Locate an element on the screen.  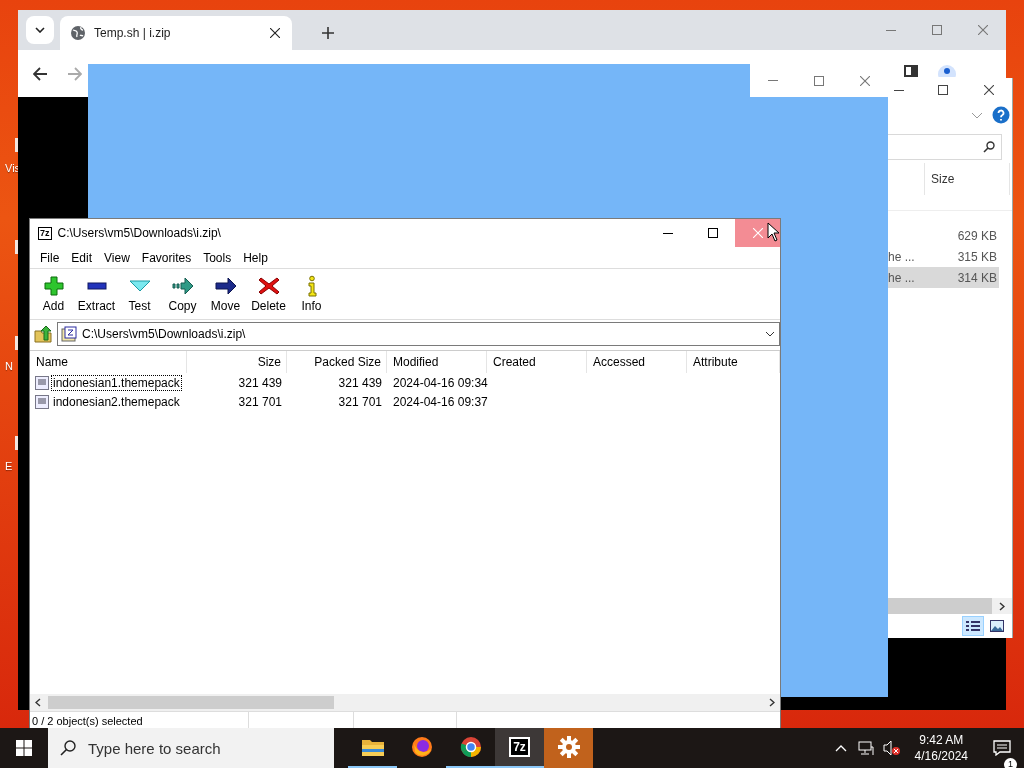
toolbar-button: Move is located at coordinates (225, 294).